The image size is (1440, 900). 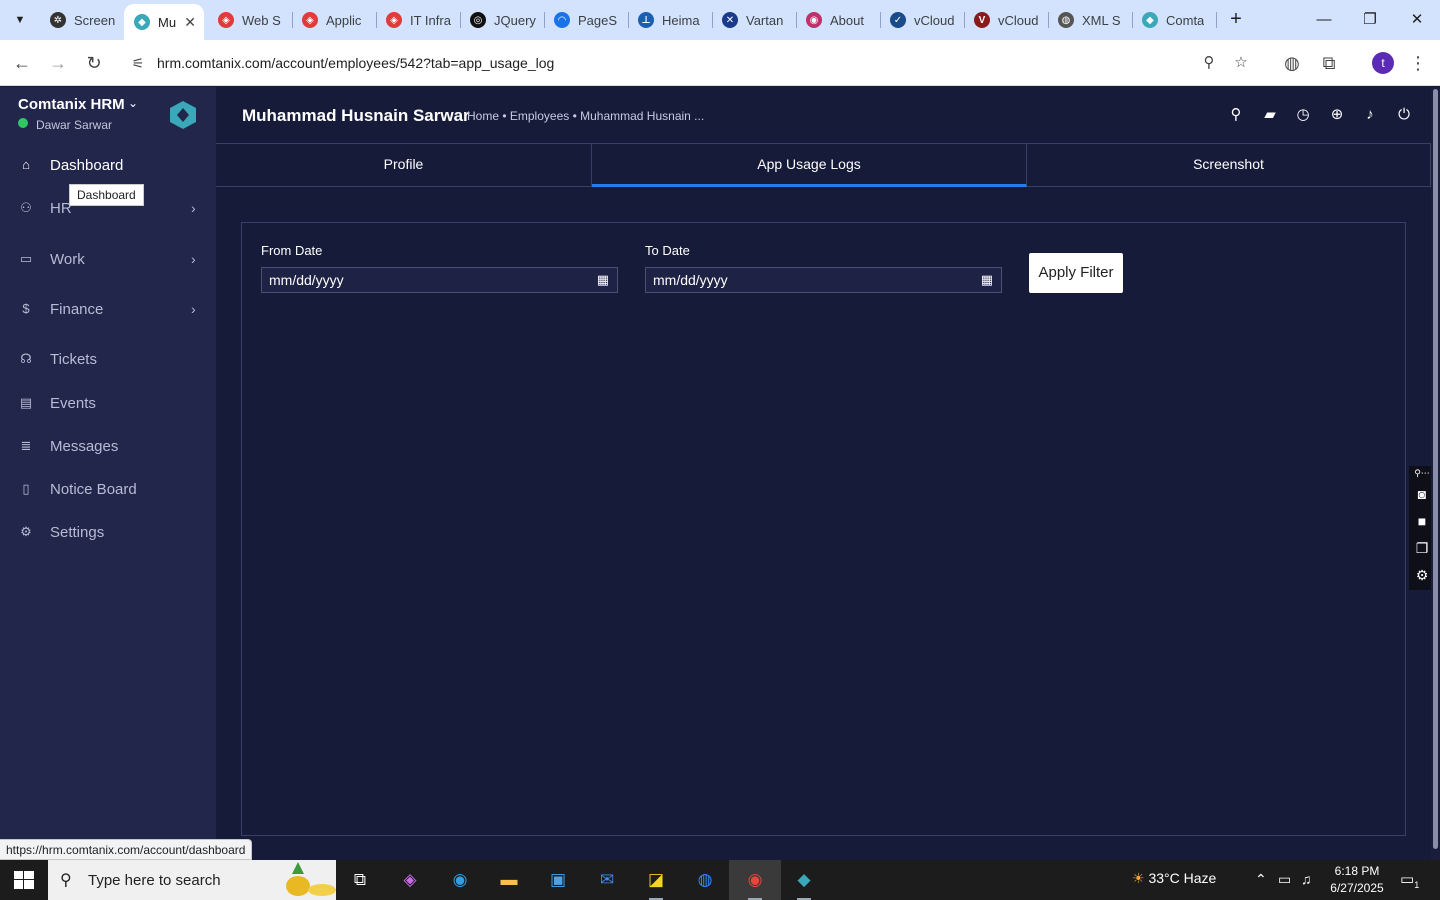 I want to click on edge-browser-icon: ◉, so click(x=460, y=880).